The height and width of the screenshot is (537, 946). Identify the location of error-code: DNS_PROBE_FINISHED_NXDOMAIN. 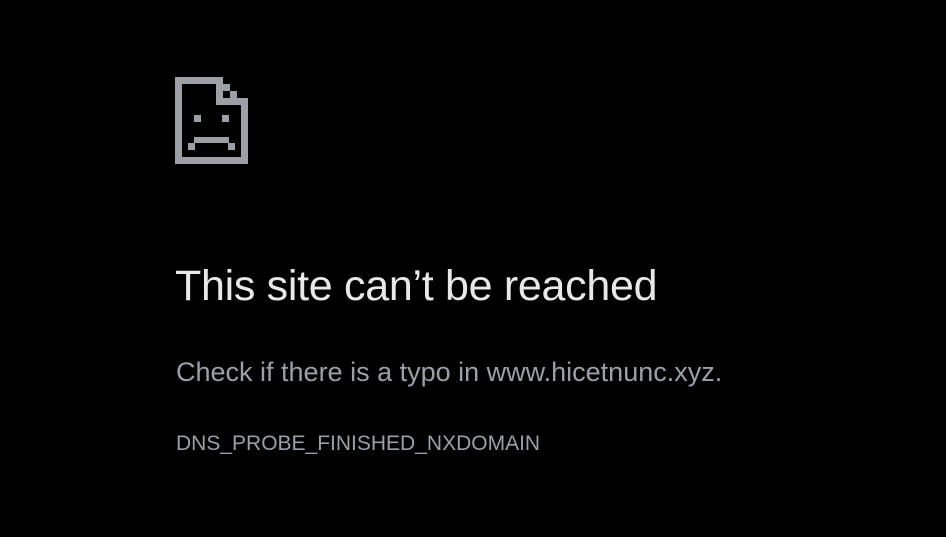
(358, 443).